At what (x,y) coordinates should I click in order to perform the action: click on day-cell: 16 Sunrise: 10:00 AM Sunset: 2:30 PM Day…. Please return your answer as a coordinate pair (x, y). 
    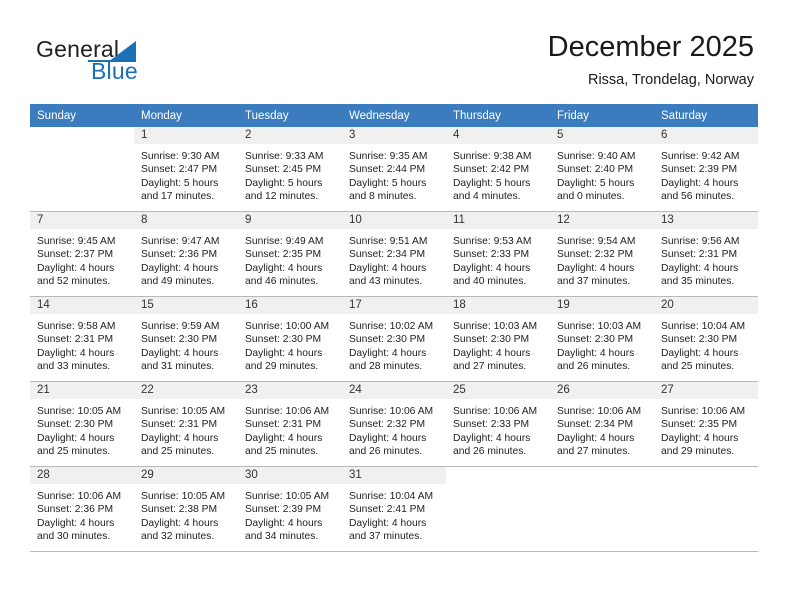
    Looking at the image, I should click on (290, 339).